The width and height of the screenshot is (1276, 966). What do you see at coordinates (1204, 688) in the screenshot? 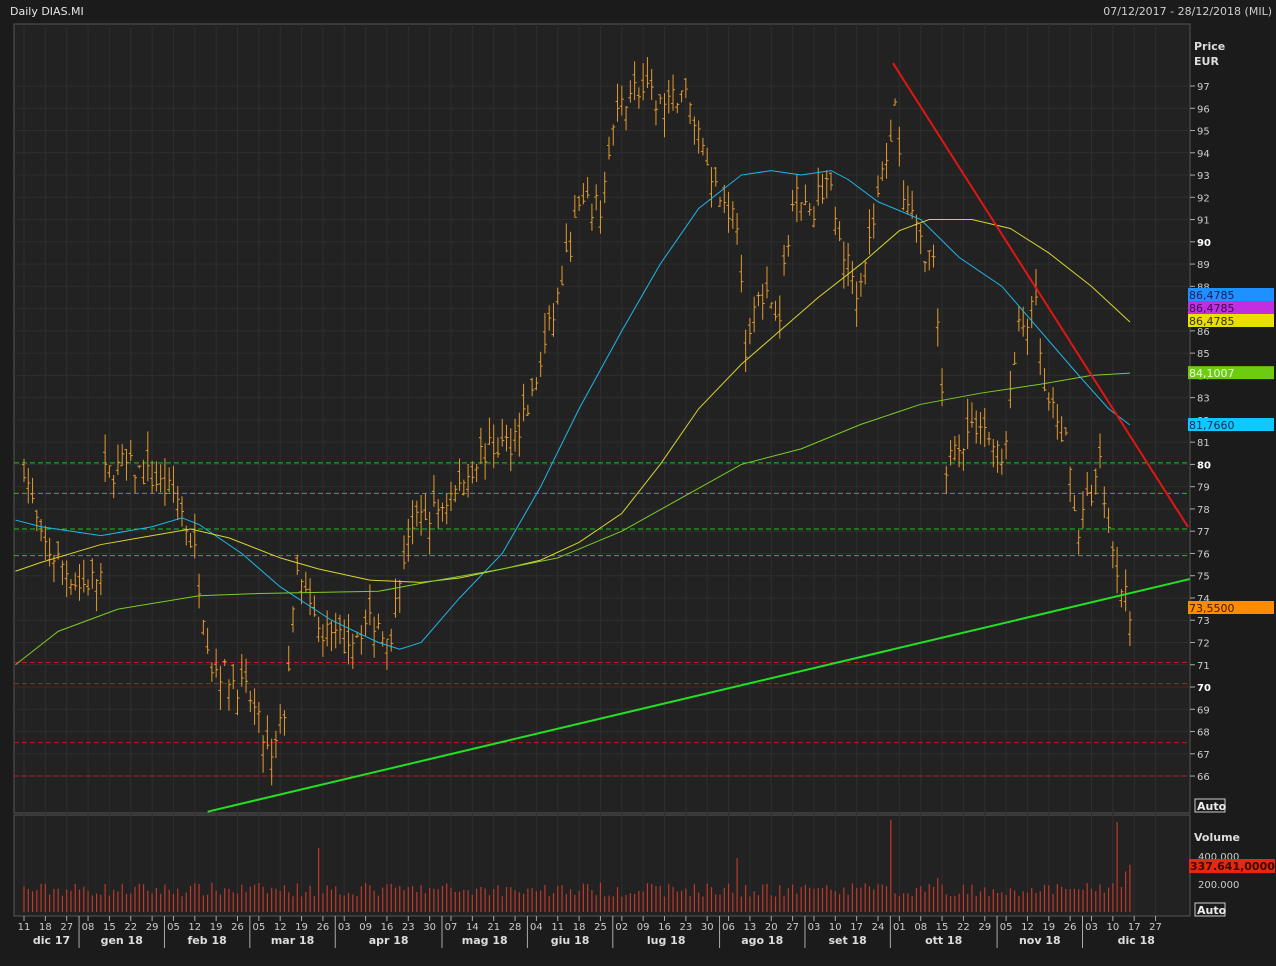
I see `price-tick-label: 70` at bounding box center [1204, 688].